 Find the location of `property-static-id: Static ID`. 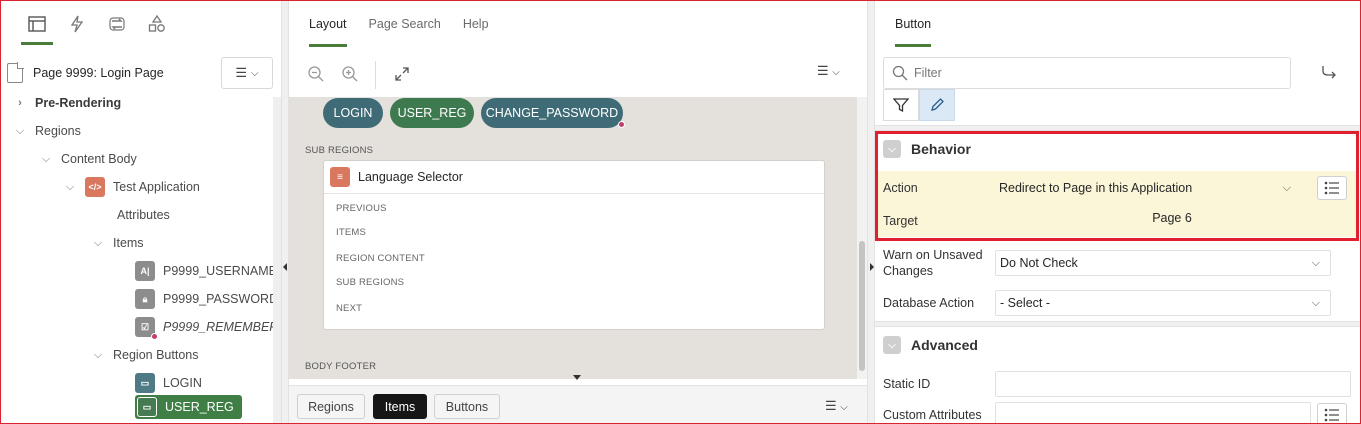

property-static-id: Static ID is located at coordinates (1116, 384).